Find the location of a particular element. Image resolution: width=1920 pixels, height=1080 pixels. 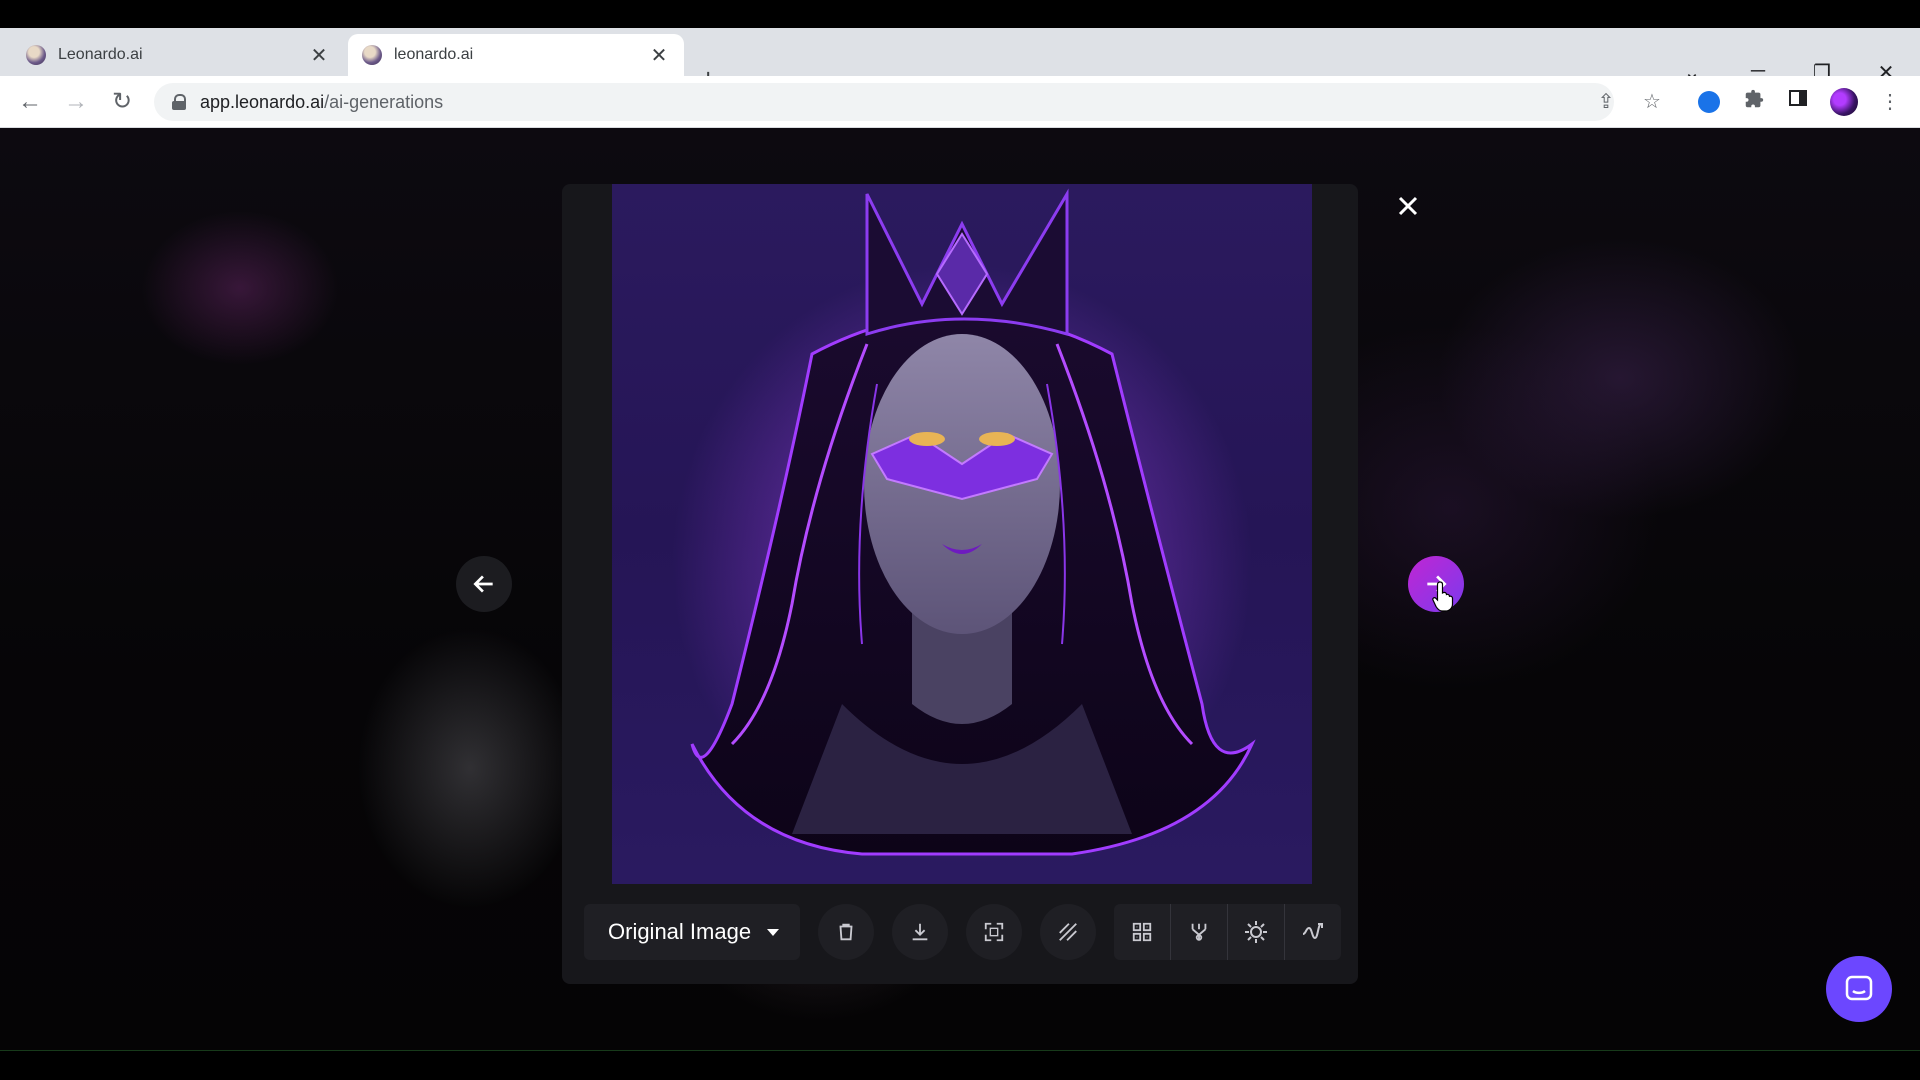

chrome-menu-icon: ⋮ is located at coordinates (1890, 102).